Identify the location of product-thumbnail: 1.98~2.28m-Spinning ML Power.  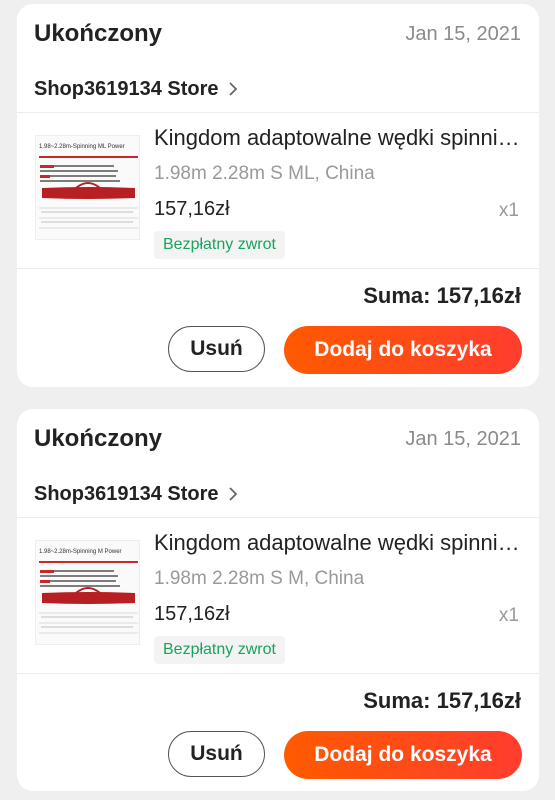
(87, 187).